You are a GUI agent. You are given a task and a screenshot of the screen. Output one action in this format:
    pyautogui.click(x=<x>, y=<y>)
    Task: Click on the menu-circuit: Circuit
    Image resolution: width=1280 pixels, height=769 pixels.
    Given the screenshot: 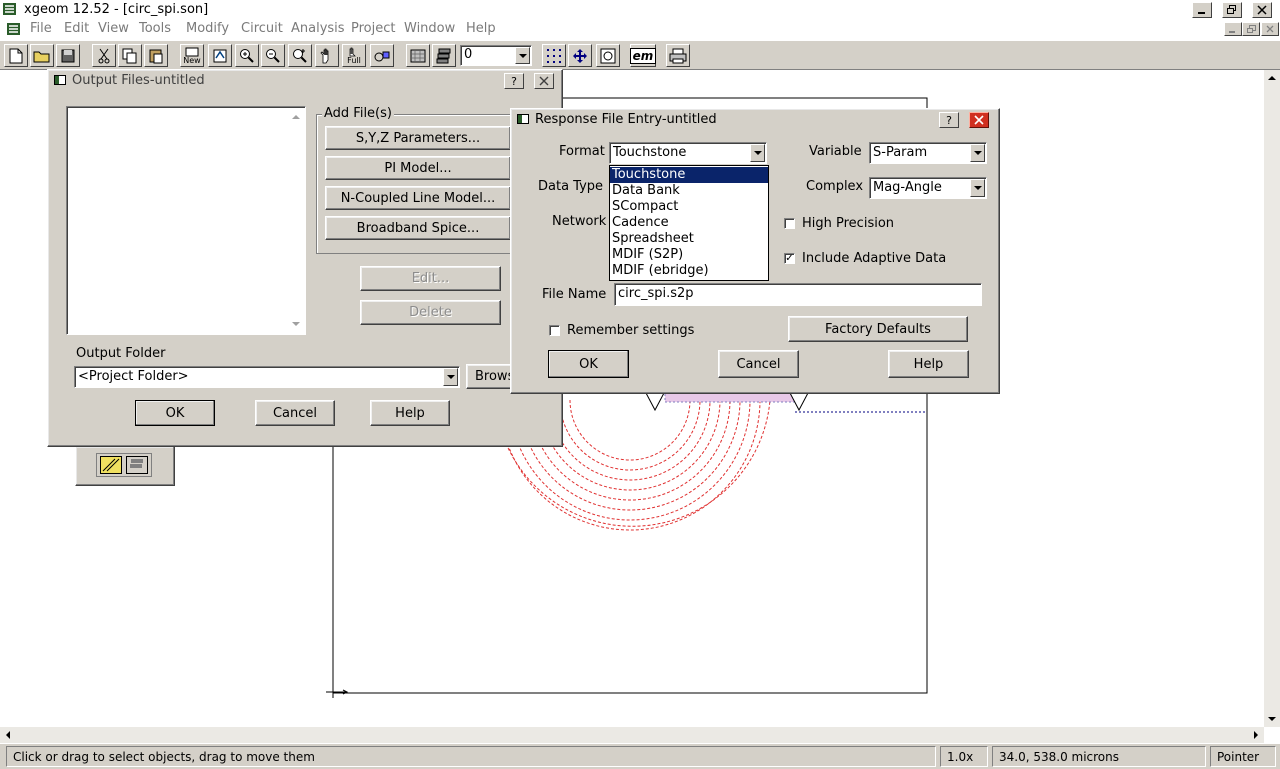 What is the action you would take?
    pyautogui.click(x=262, y=28)
    